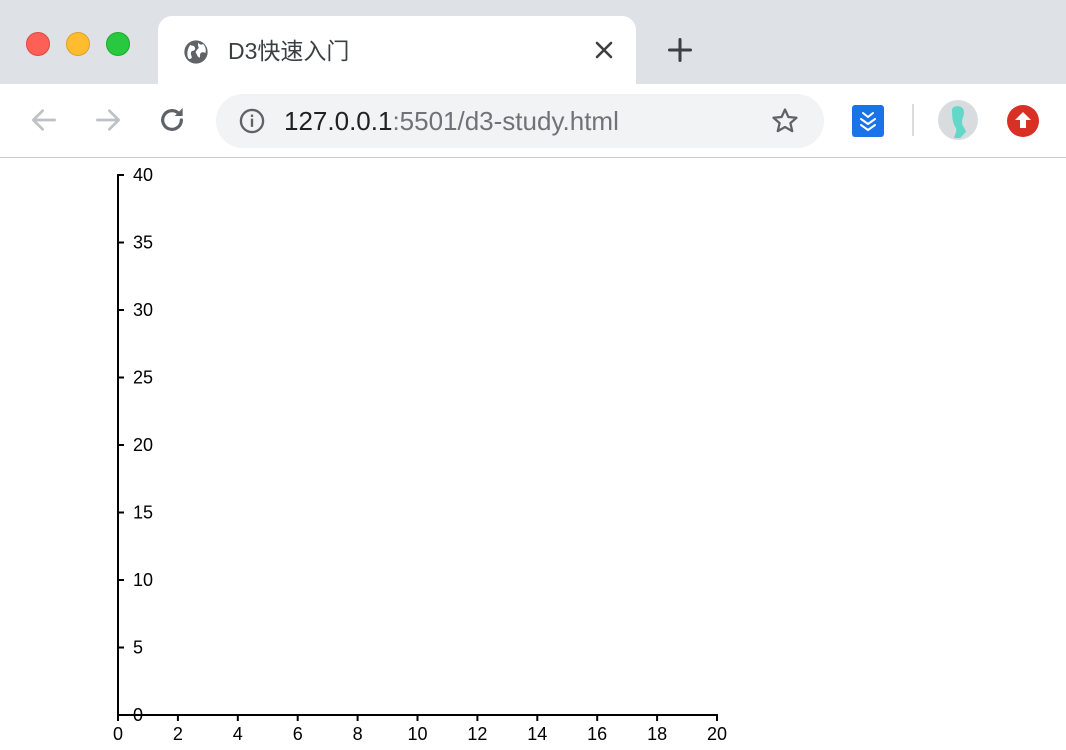 The width and height of the screenshot is (1066, 750). What do you see at coordinates (178, 734) in the screenshot?
I see `x-tick-label: 2` at bounding box center [178, 734].